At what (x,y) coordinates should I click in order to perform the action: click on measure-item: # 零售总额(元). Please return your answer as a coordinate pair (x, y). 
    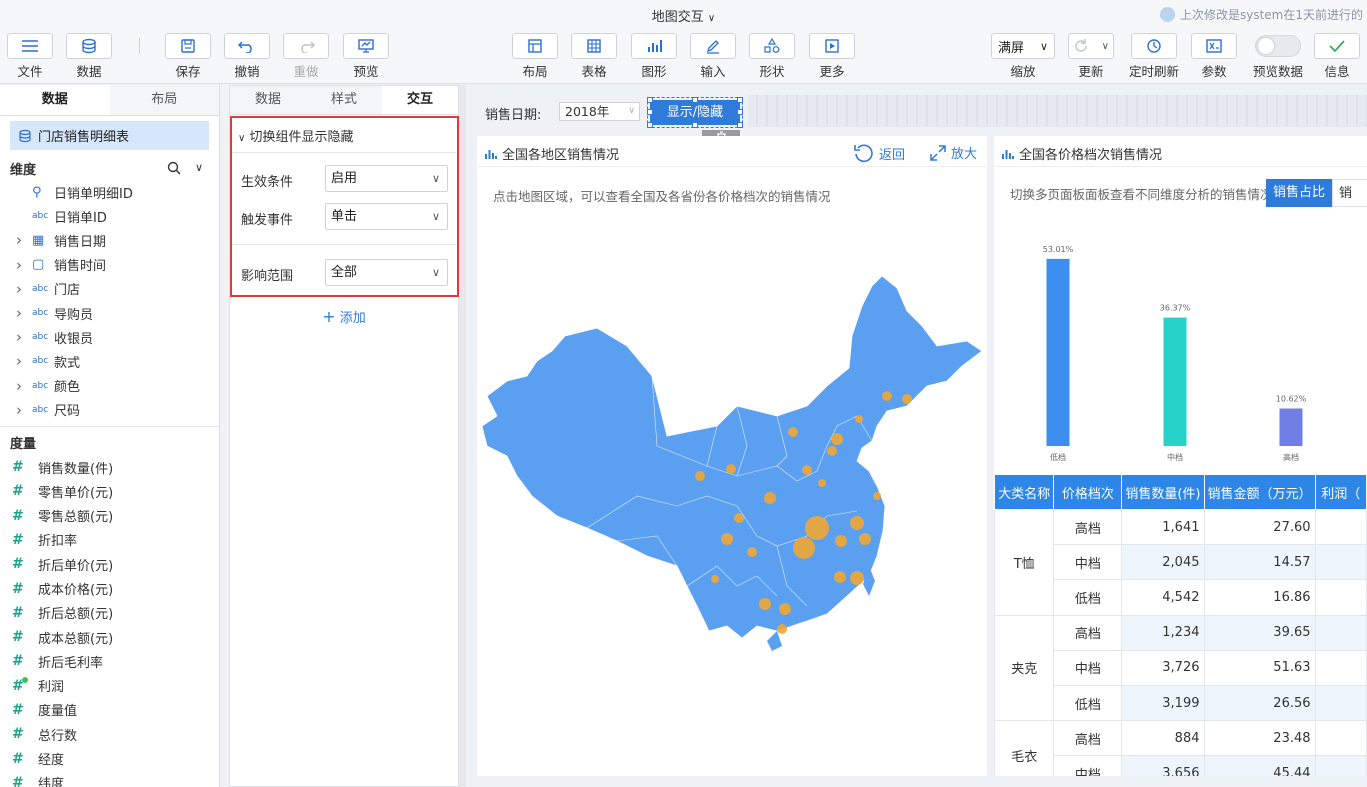
    Looking at the image, I should click on (109, 515).